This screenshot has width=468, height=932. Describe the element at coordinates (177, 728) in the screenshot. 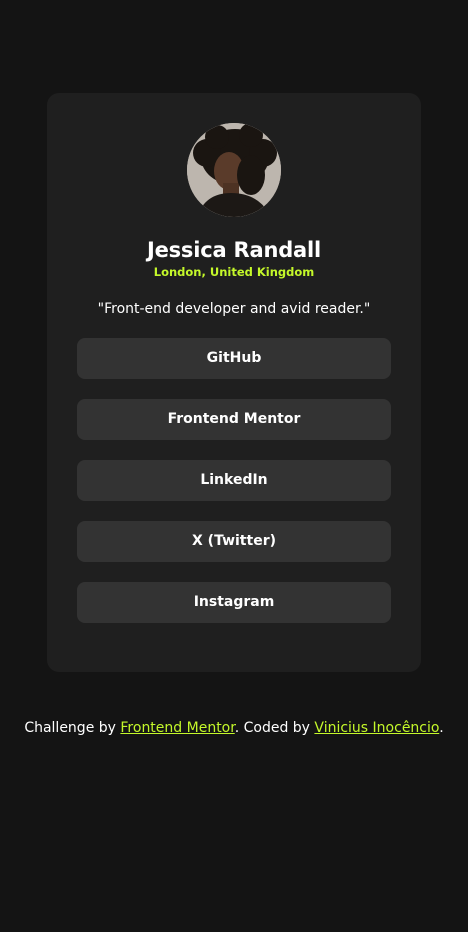

I see `challenge-link: Frontend Mentor` at that location.